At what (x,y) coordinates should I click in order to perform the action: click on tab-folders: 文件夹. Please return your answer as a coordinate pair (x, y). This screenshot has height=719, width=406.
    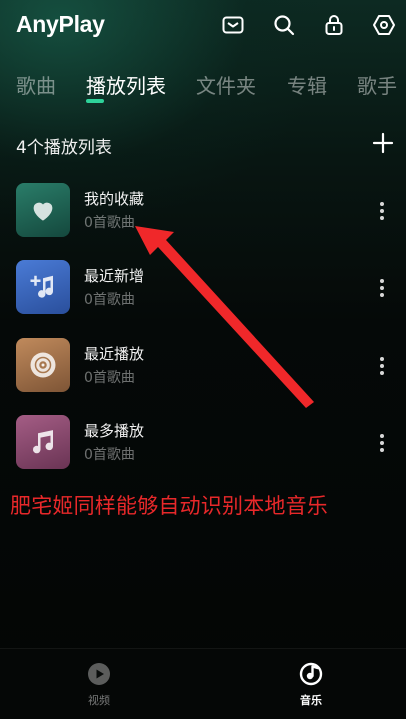
    Looking at the image, I should click on (226, 84).